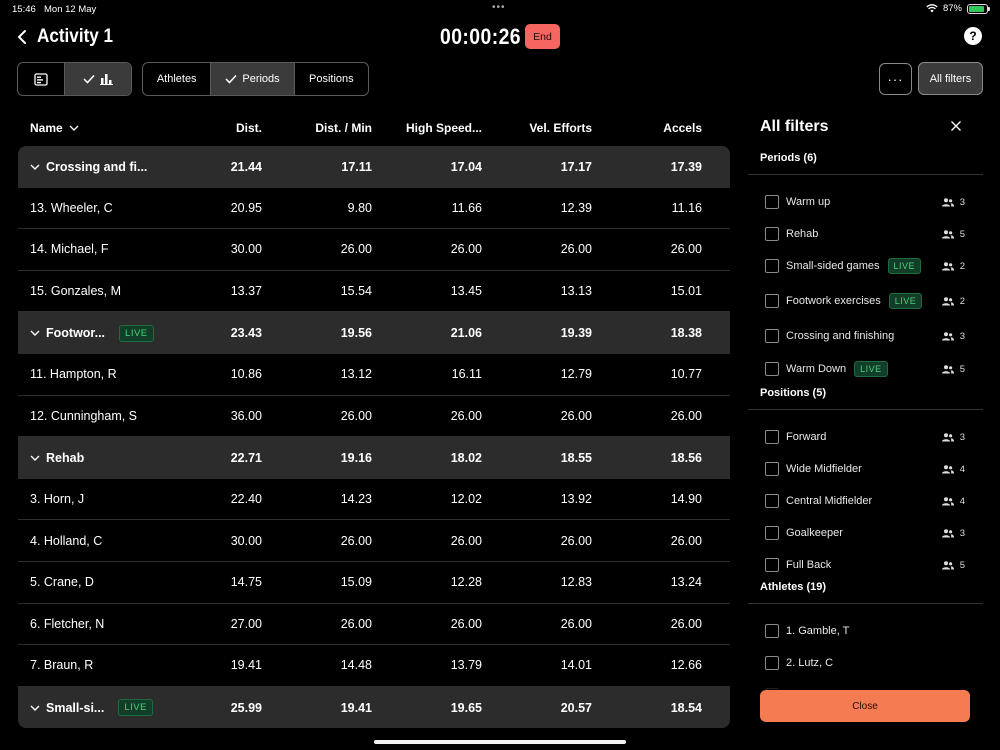  Describe the element at coordinates (962, 437) in the screenshot. I see `athlete-count-value: 3` at that location.